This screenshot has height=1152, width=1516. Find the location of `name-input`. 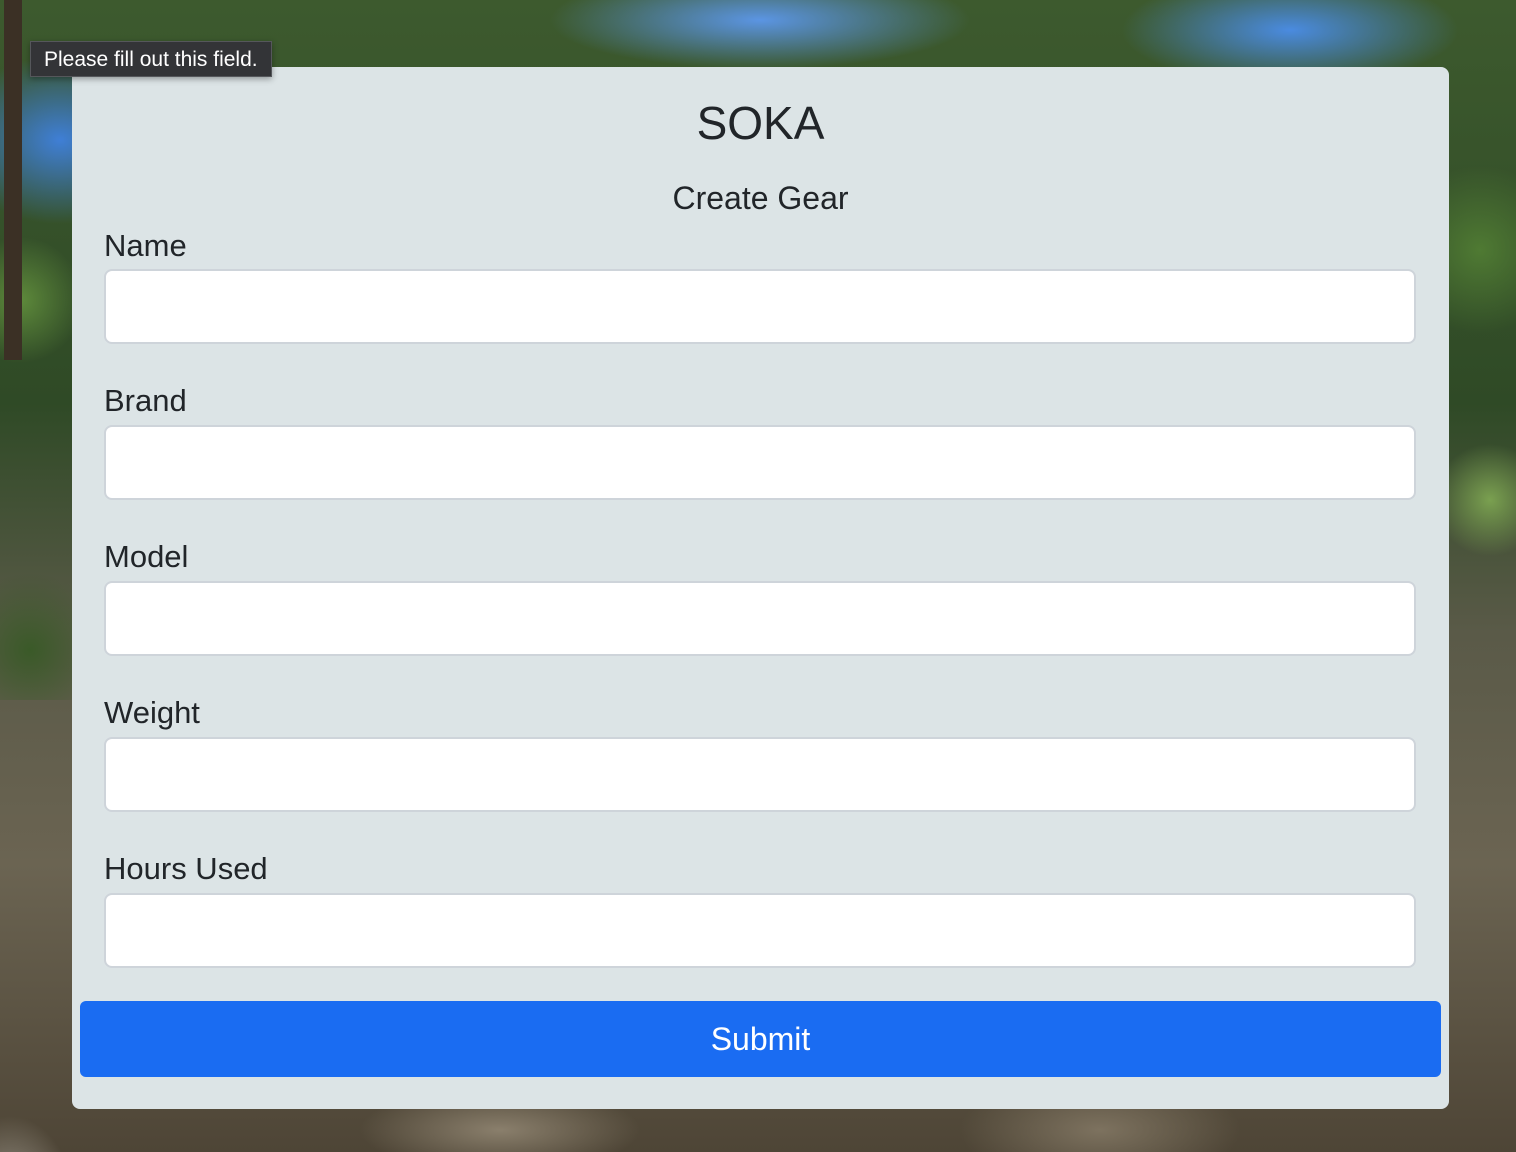

name-input is located at coordinates (760, 306).